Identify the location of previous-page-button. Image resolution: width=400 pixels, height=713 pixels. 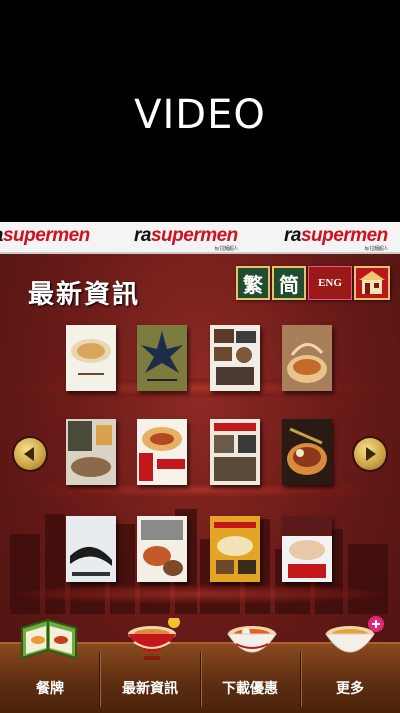
(30, 454).